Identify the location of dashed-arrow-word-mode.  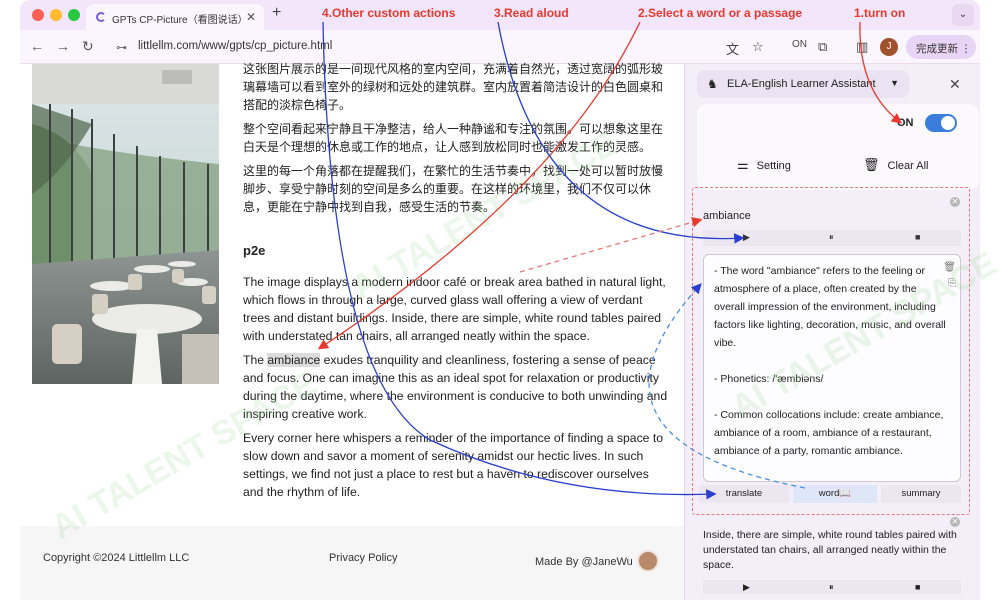
(727, 386).